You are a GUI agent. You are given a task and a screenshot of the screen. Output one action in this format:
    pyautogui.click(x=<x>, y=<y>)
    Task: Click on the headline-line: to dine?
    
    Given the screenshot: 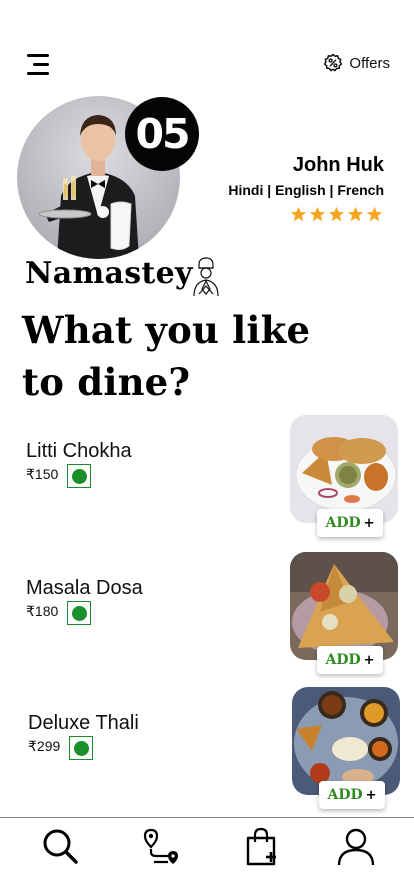 What is the action you would take?
    pyautogui.click(x=106, y=382)
    